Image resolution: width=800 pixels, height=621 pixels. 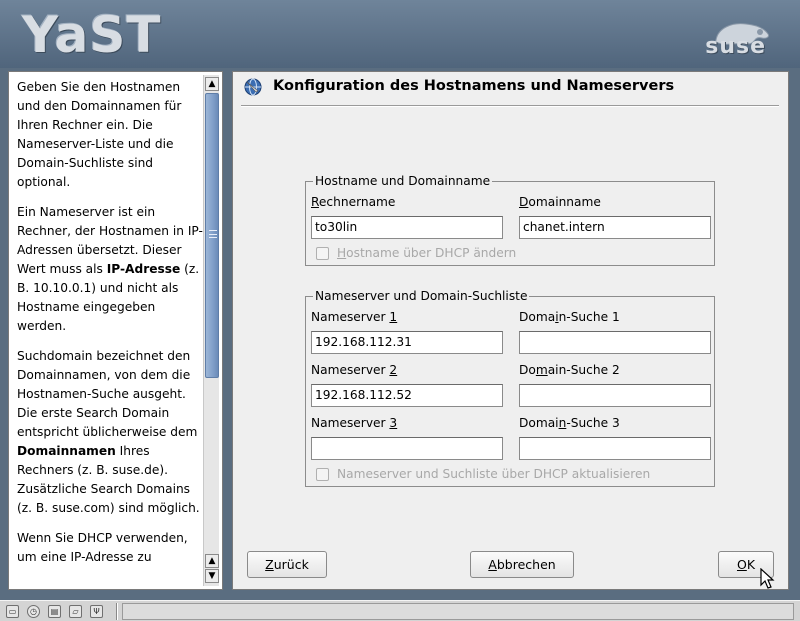 What do you see at coordinates (393, 423) in the screenshot?
I see `label-mnemonic: 3` at bounding box center [393, 423].